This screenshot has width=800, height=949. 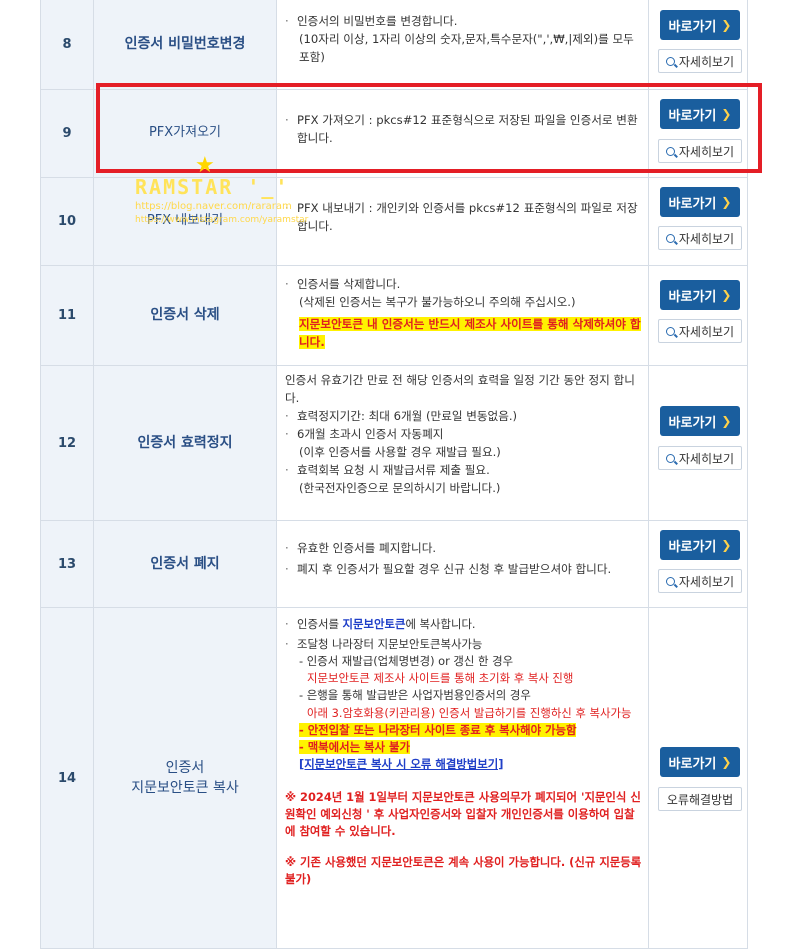 I want to click on desc-sub: - 인증서 재발급(업체명변경) or 갱신 한 경우, so click(x=406, y=661).